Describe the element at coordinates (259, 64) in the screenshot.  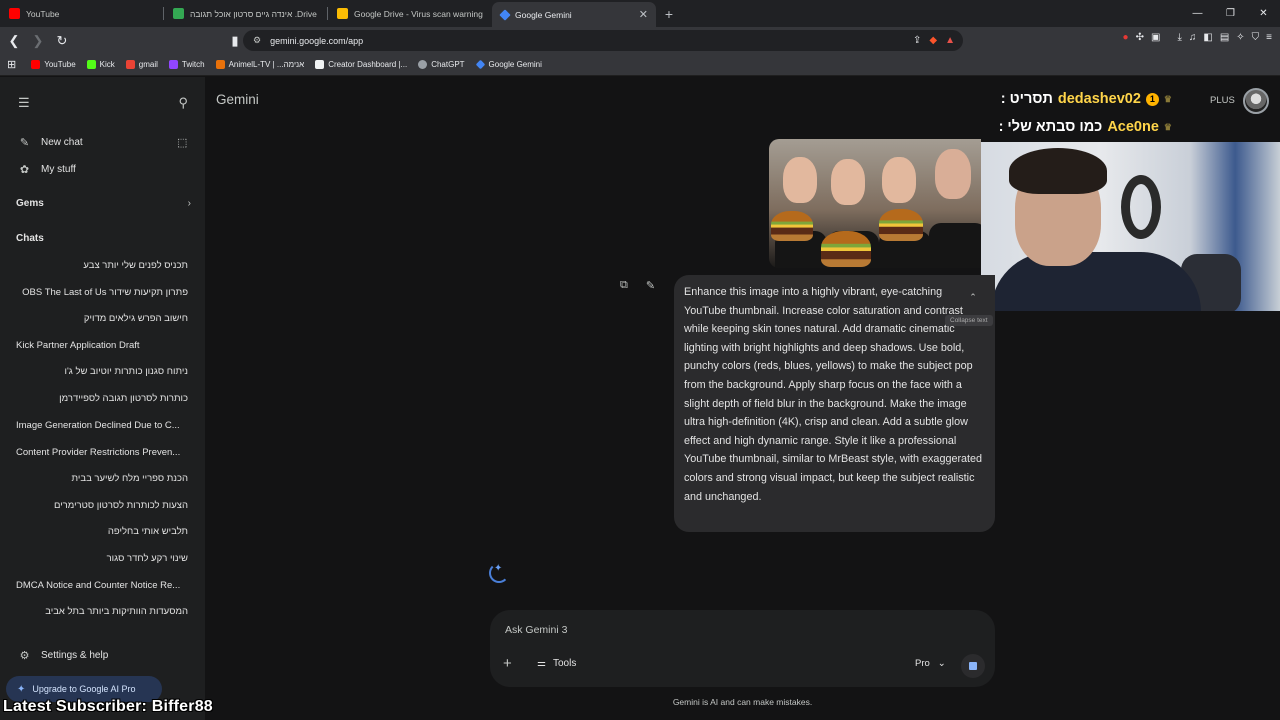
I see `bookmark-anime: AnimelL-TV | ...אנימה` at that location.